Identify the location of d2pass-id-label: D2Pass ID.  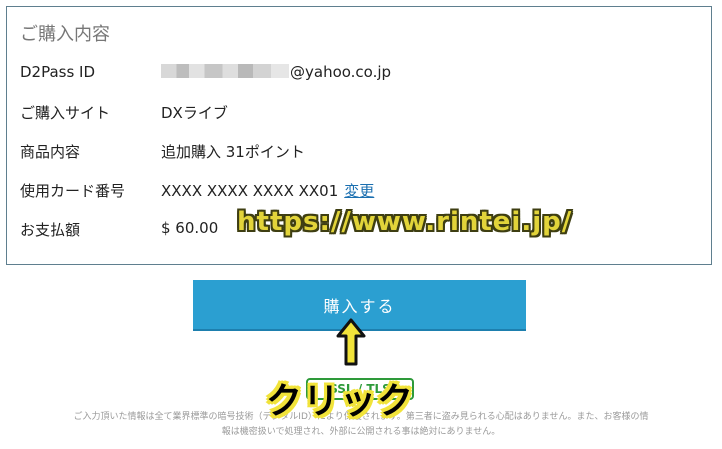
(58, 72).